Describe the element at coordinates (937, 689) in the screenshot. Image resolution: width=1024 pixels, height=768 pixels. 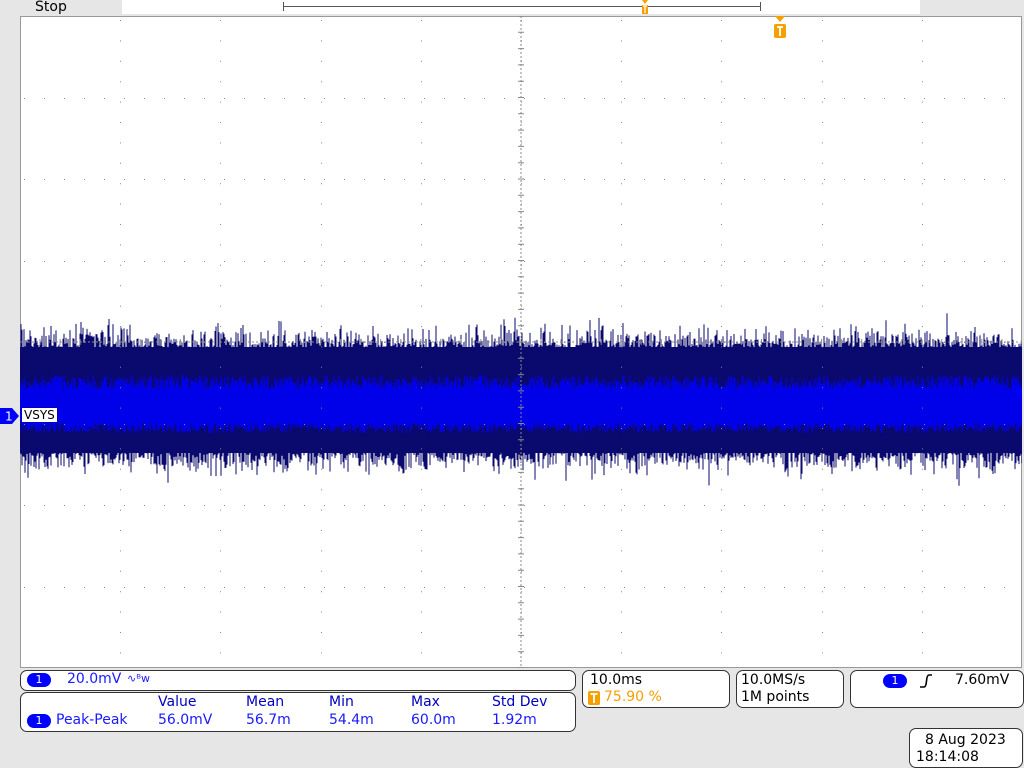
I see `trigger-panel: 1 7.60mV` at that location.